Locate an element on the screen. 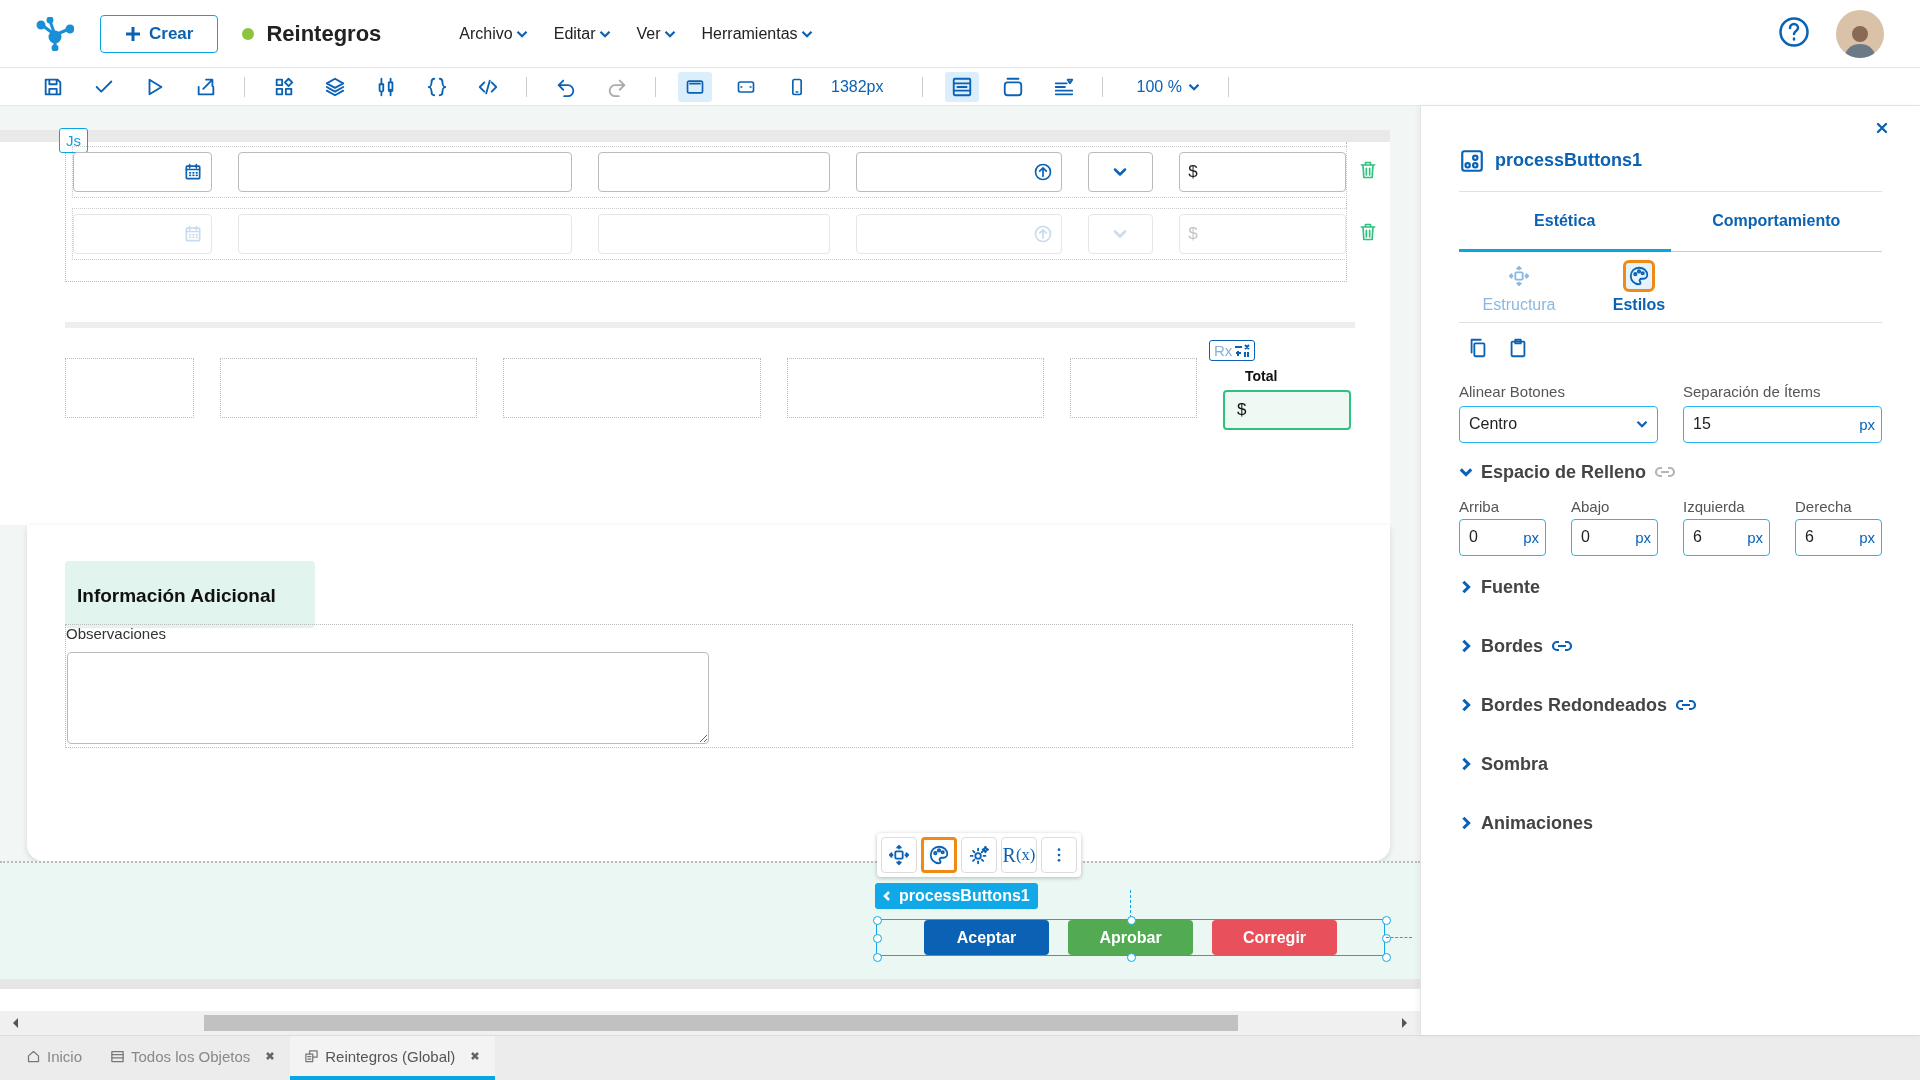  component-icon is located at coordinates (1472, 160).